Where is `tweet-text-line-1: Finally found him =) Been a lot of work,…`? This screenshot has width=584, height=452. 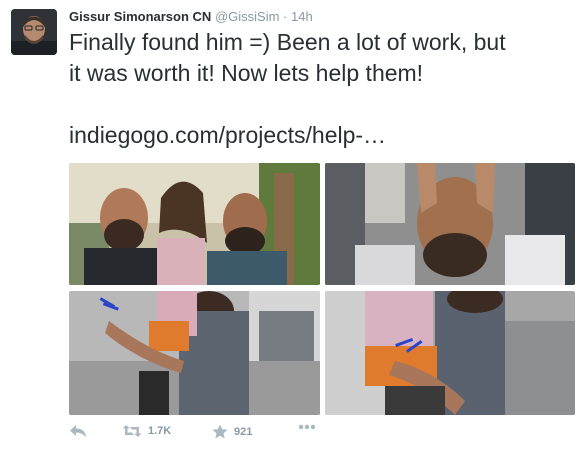 tweet-text-line-1: Finally found him =) Been a lot of work,… is located at coordinates (287, 42).